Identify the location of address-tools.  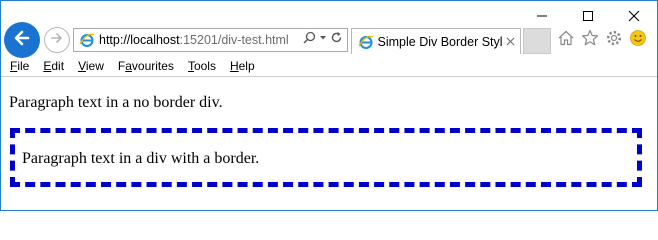
(325, 40).